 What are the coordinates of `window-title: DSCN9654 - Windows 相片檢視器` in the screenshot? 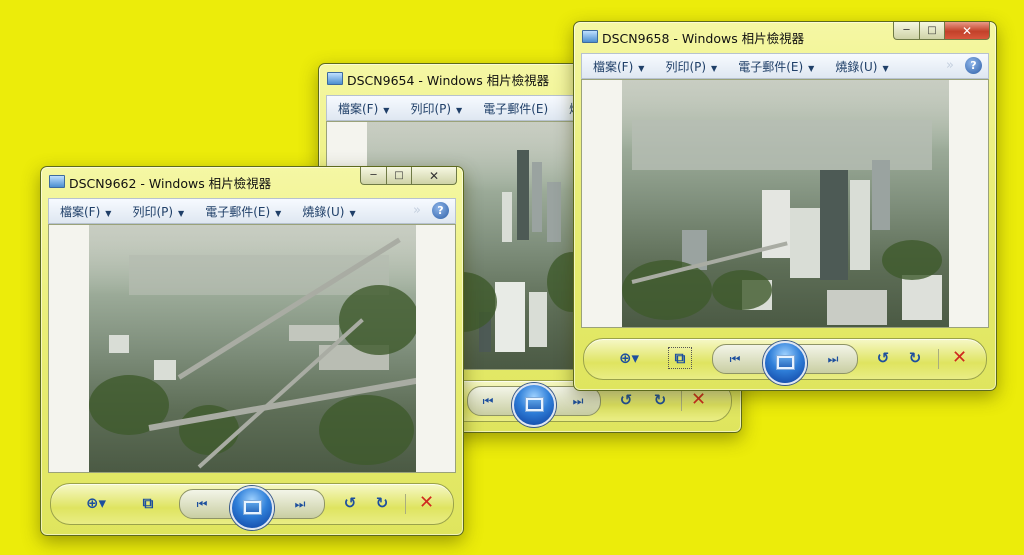 It's located at (448, 80).